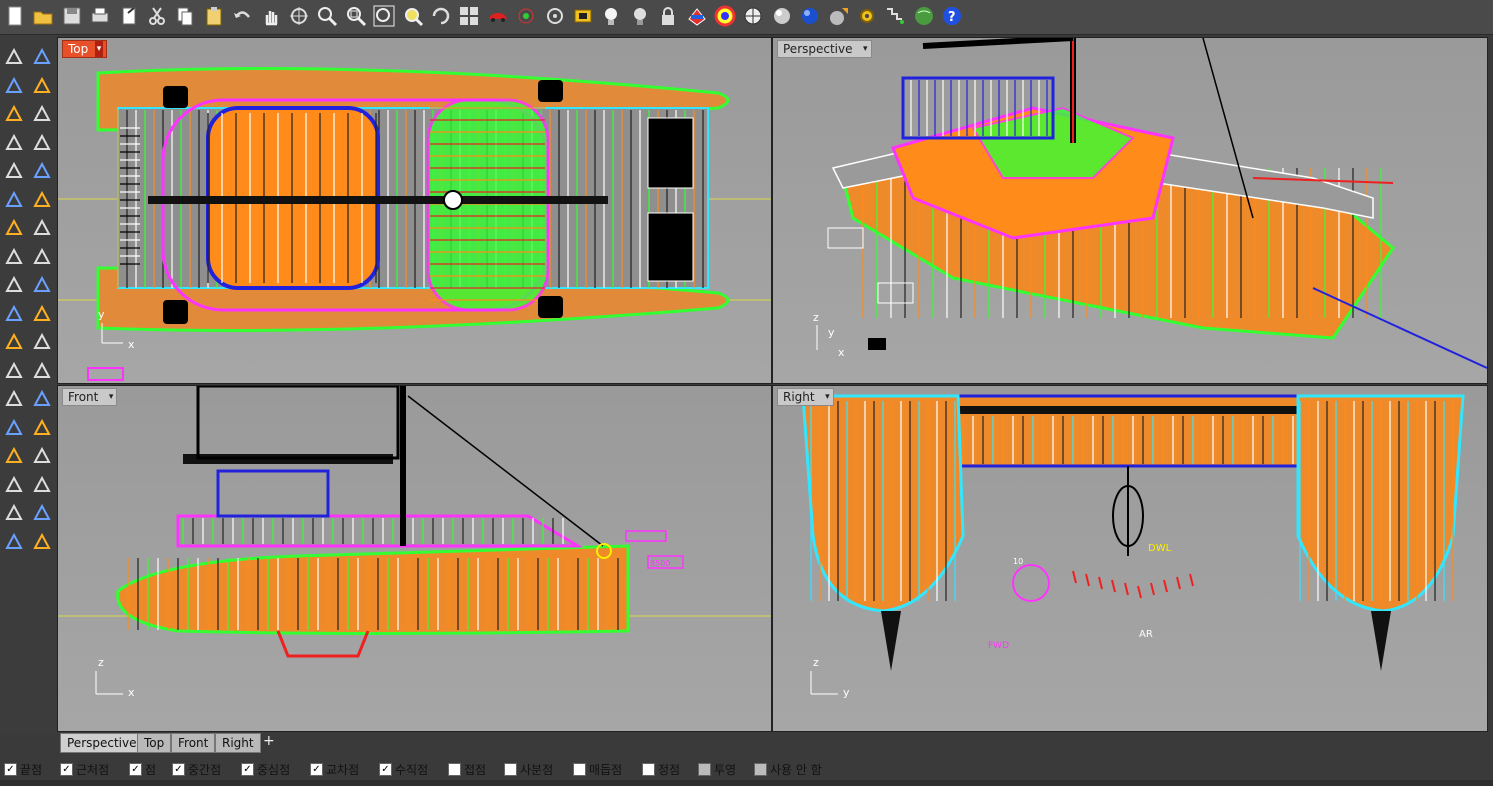 The height and width of the screenshot is (786, 1493). I want to click on tab-front: Front, so click(193, 743).